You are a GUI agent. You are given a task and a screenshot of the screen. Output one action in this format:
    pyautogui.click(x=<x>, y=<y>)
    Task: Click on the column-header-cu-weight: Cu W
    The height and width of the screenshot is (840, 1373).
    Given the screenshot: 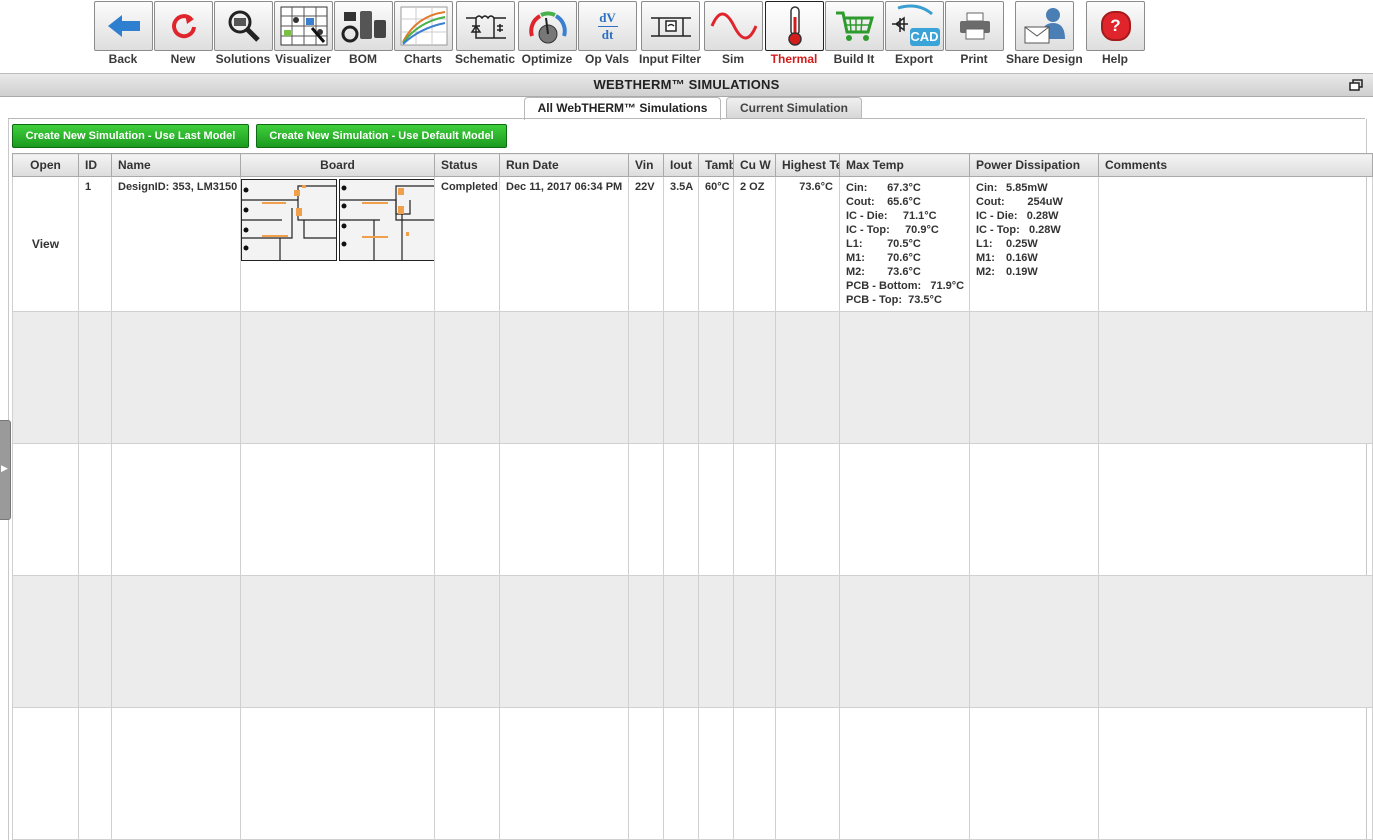 What is the action you would take?
    pyautogui.click(x=754, y=165)
    